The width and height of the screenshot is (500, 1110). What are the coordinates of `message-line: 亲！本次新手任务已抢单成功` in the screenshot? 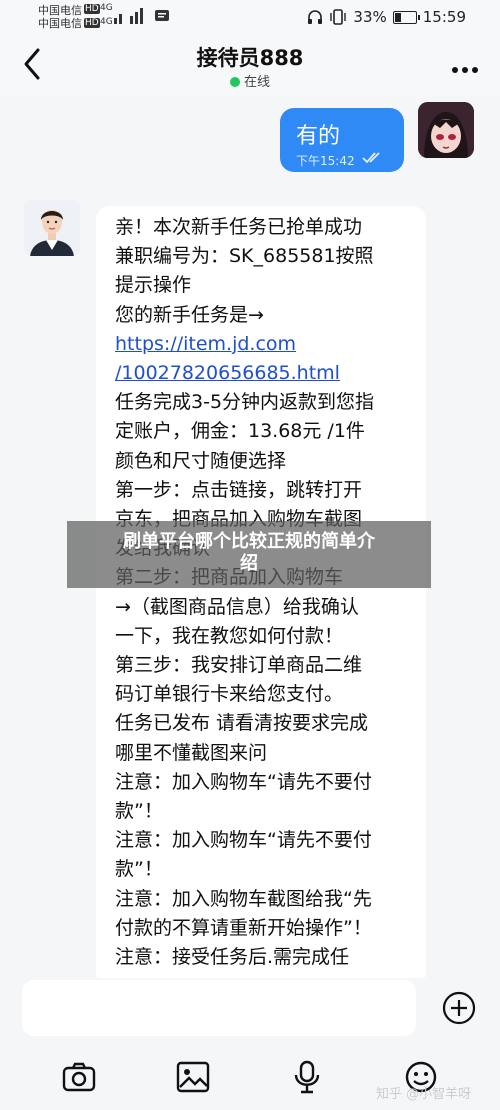 It's located at (239, 227).